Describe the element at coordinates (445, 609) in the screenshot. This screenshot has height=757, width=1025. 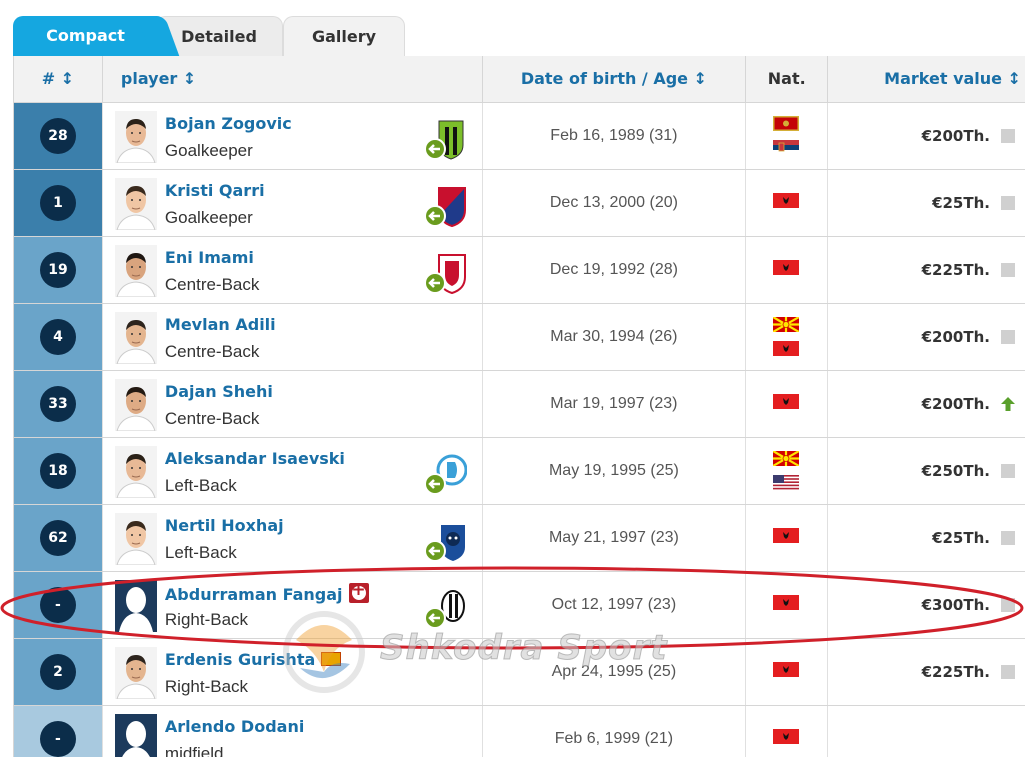
I see `black-white-club-icon` at that location.